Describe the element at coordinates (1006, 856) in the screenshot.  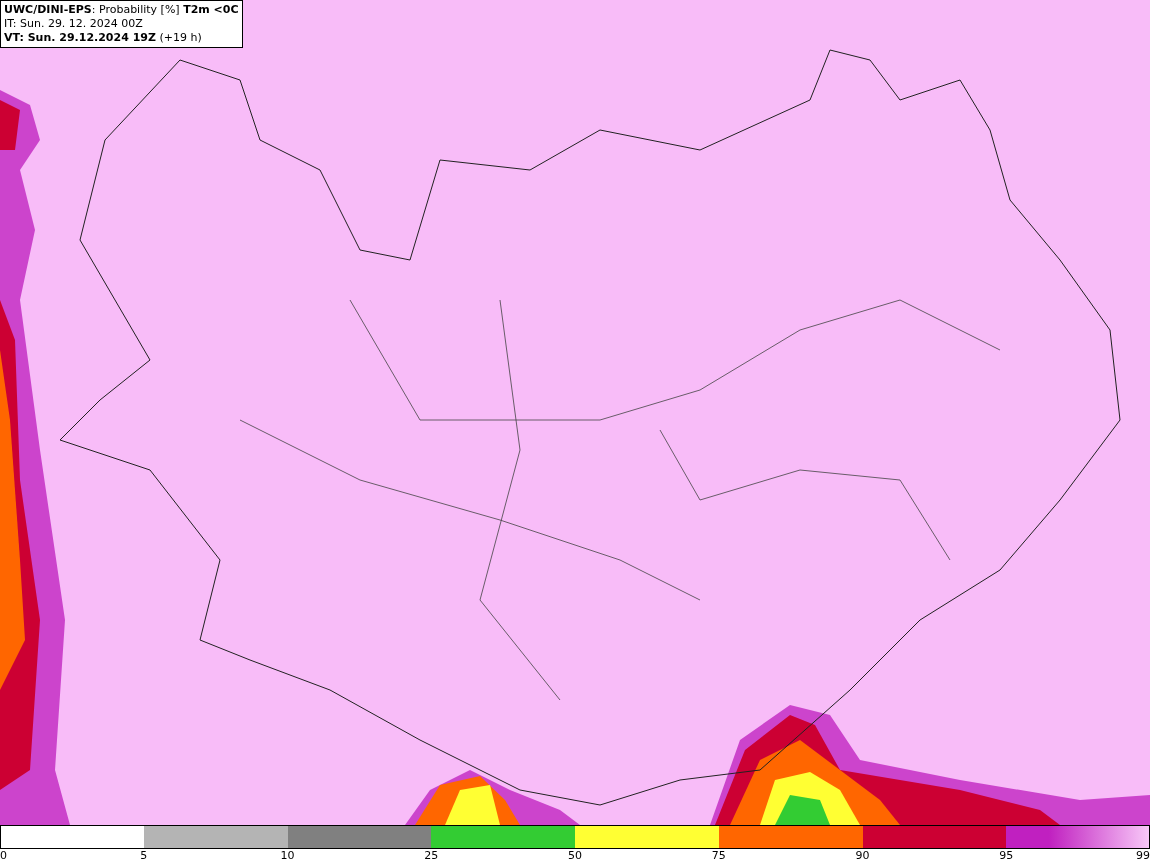
I see `scale-label: 95` at that location.